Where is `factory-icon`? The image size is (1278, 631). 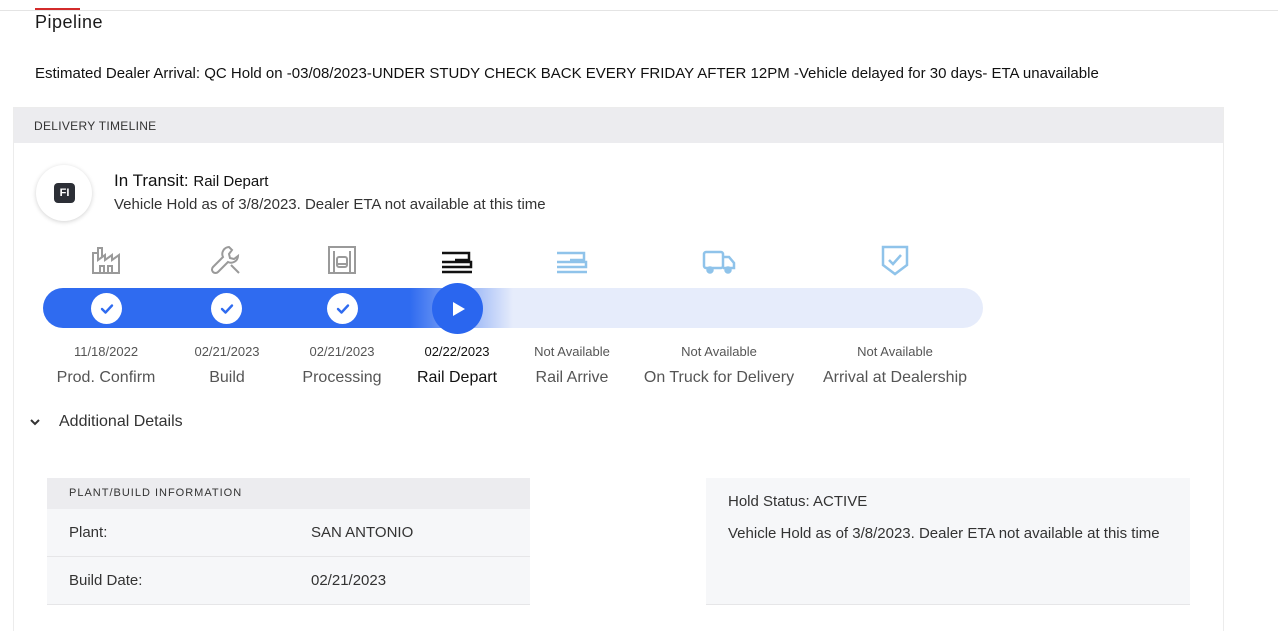
factory-icon is located at coordinates (106, 260).